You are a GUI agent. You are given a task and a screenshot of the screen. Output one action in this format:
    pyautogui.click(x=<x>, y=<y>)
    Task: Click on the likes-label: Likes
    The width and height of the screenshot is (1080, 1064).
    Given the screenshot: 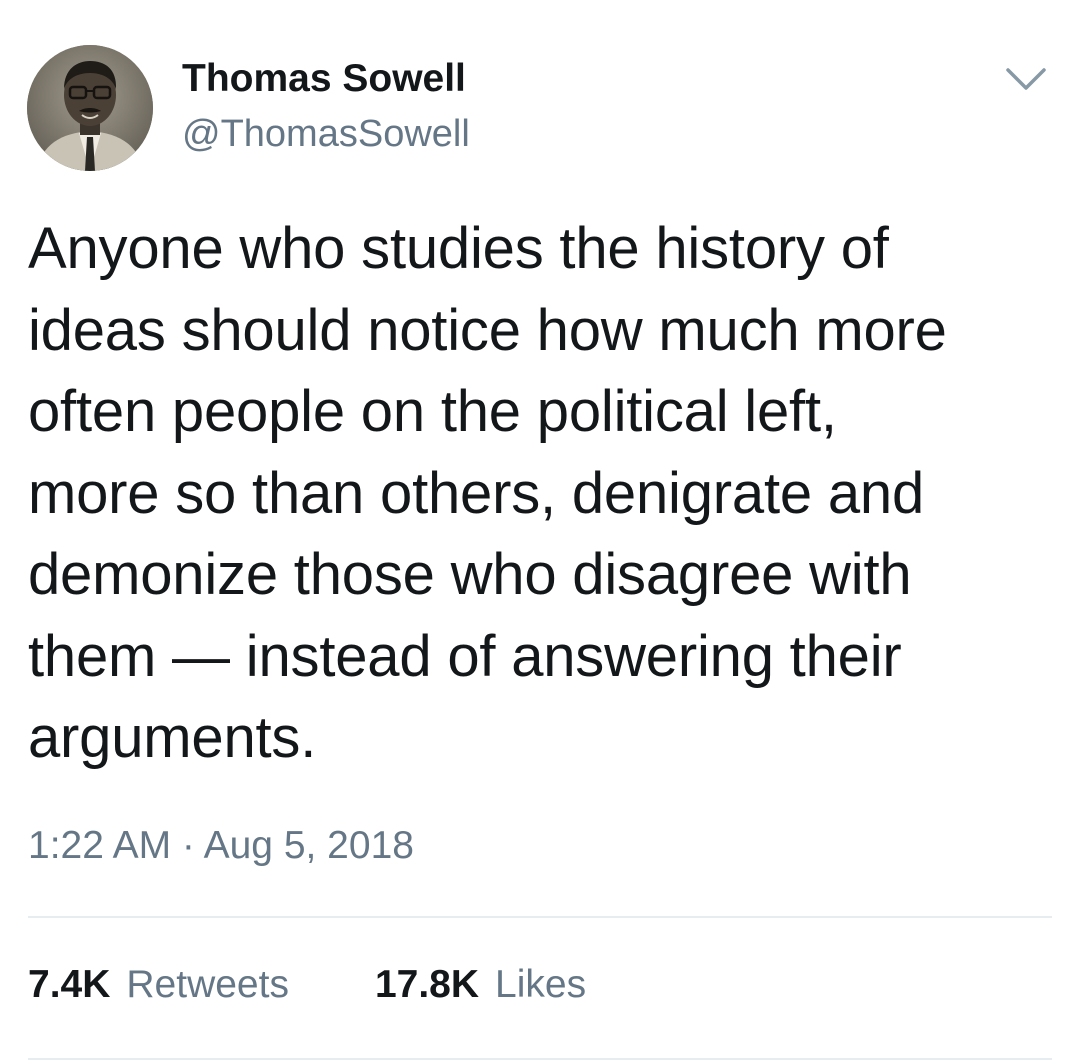 What is the action you would take?
    pyautogui.click(x=541, y=984)
    